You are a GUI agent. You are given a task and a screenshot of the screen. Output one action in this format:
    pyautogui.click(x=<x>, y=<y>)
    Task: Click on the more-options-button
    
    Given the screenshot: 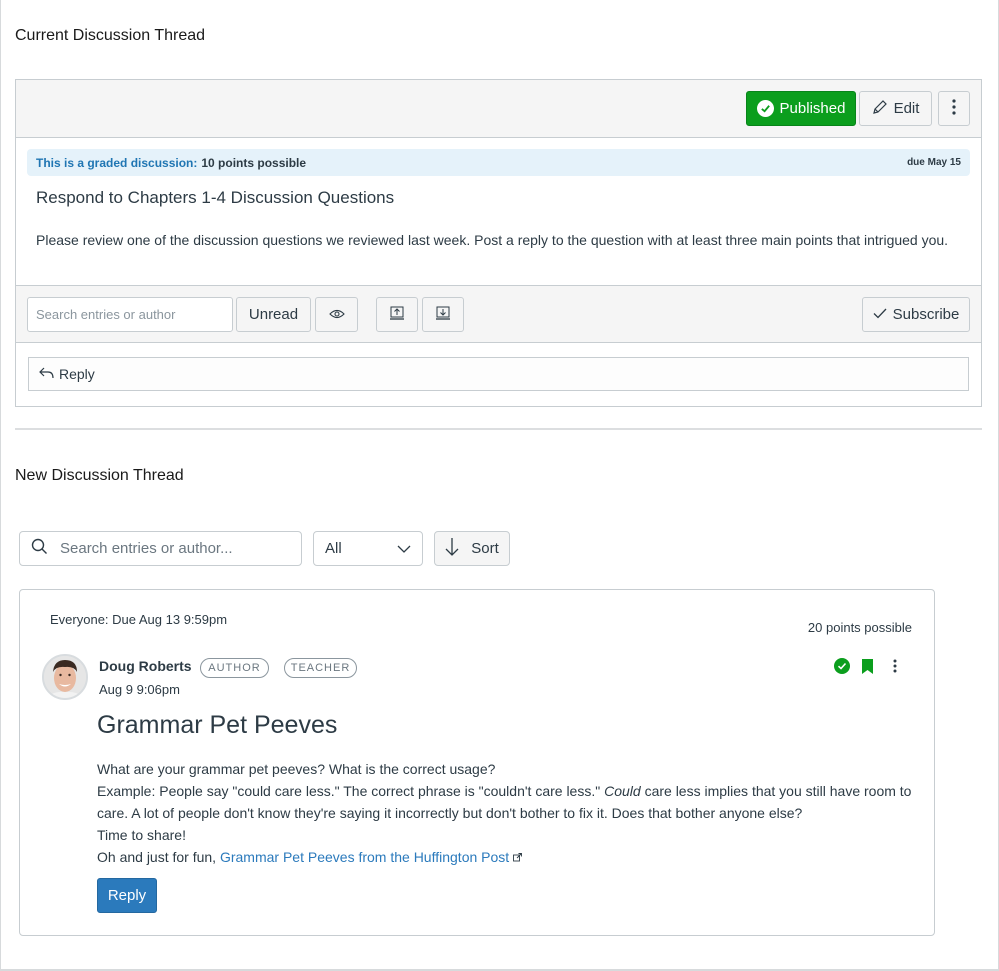 What is the action you would take?
    pyautogui.click(x=954, y=108)
    